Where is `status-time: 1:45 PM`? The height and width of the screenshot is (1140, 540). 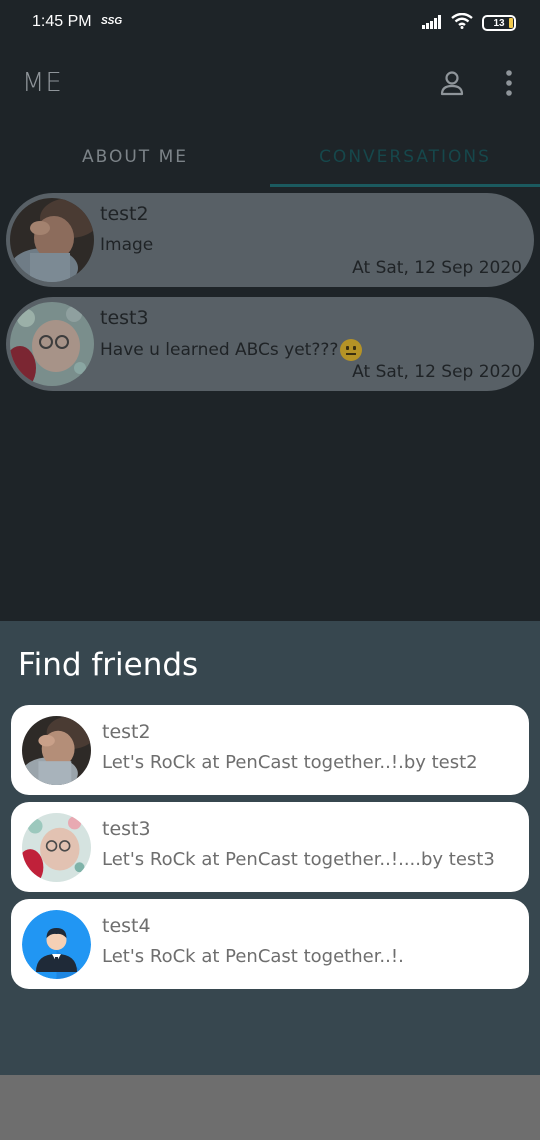 status-time: 1:45 PM is located at coordinates (62, 21).